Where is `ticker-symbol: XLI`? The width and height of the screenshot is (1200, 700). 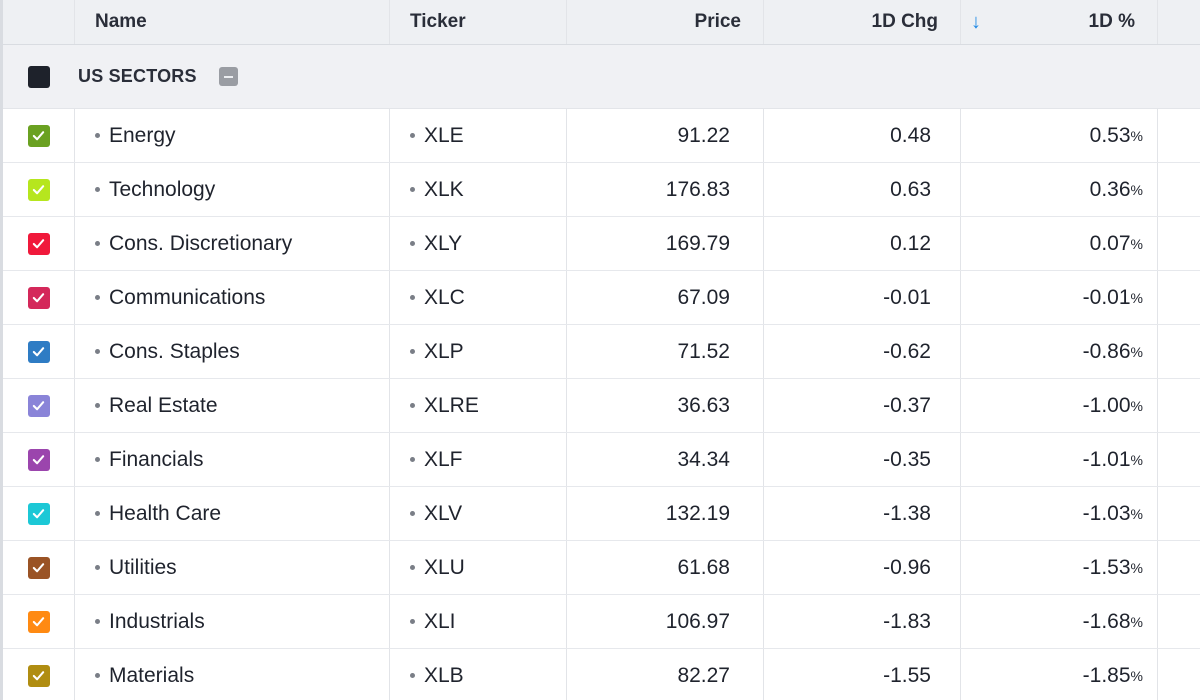
ticker-symbol: XLI is located at coordinates (440, 622).